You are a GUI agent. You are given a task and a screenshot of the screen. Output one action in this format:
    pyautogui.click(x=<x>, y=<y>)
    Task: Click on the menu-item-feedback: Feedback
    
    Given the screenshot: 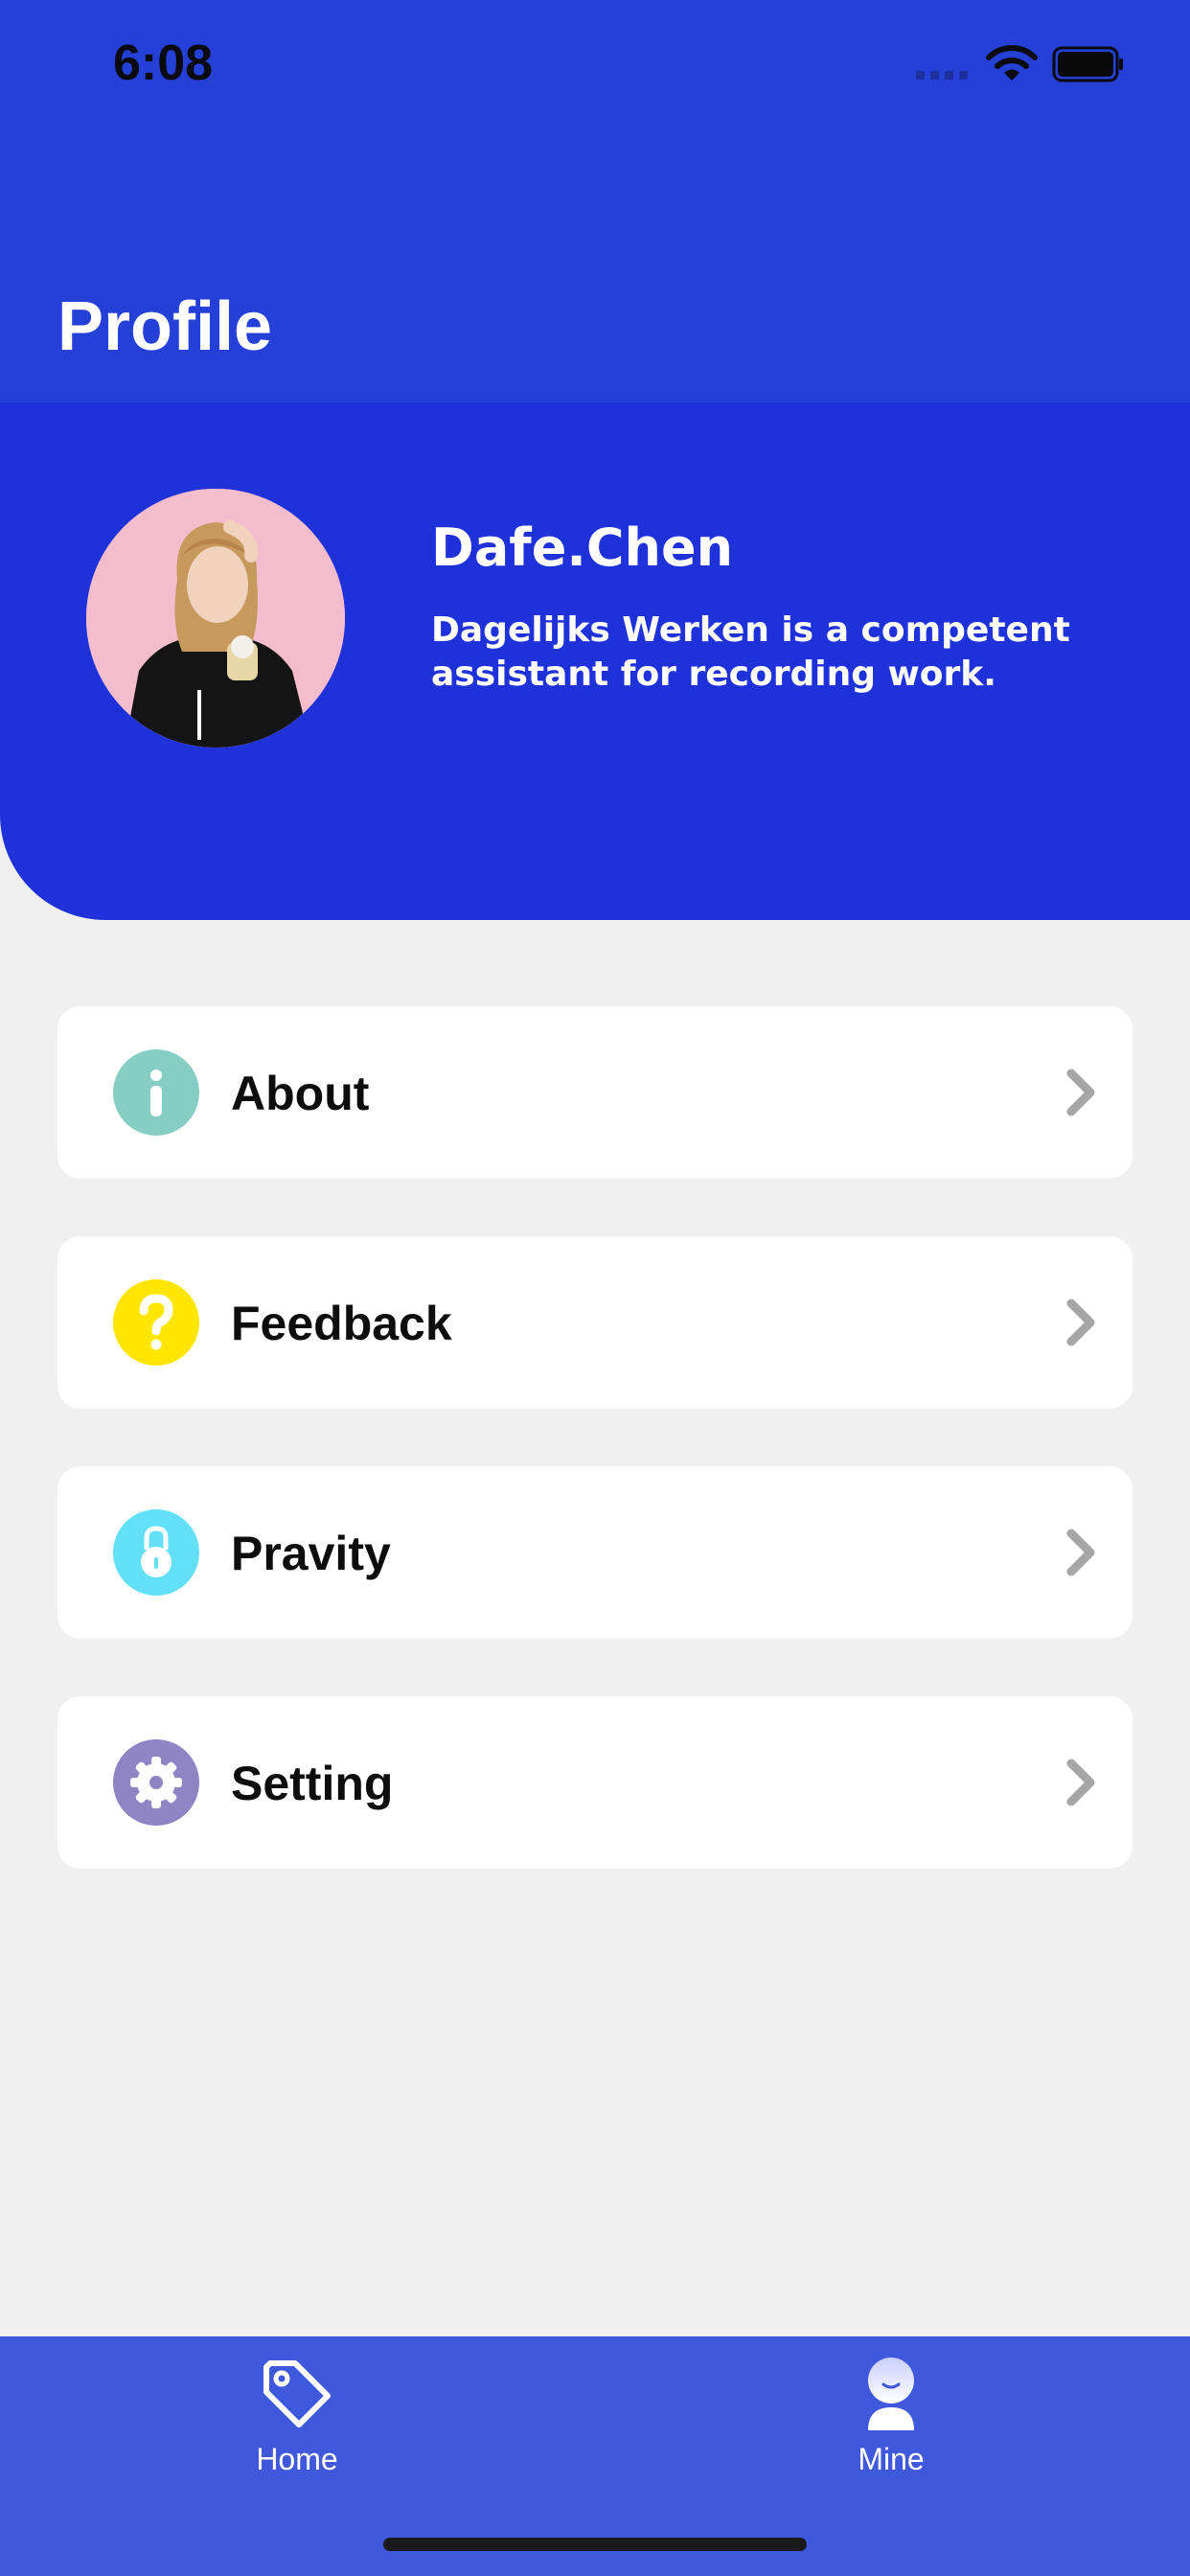 What is the action you would take?
    pyautogui.click(x=595, y=1322)
    